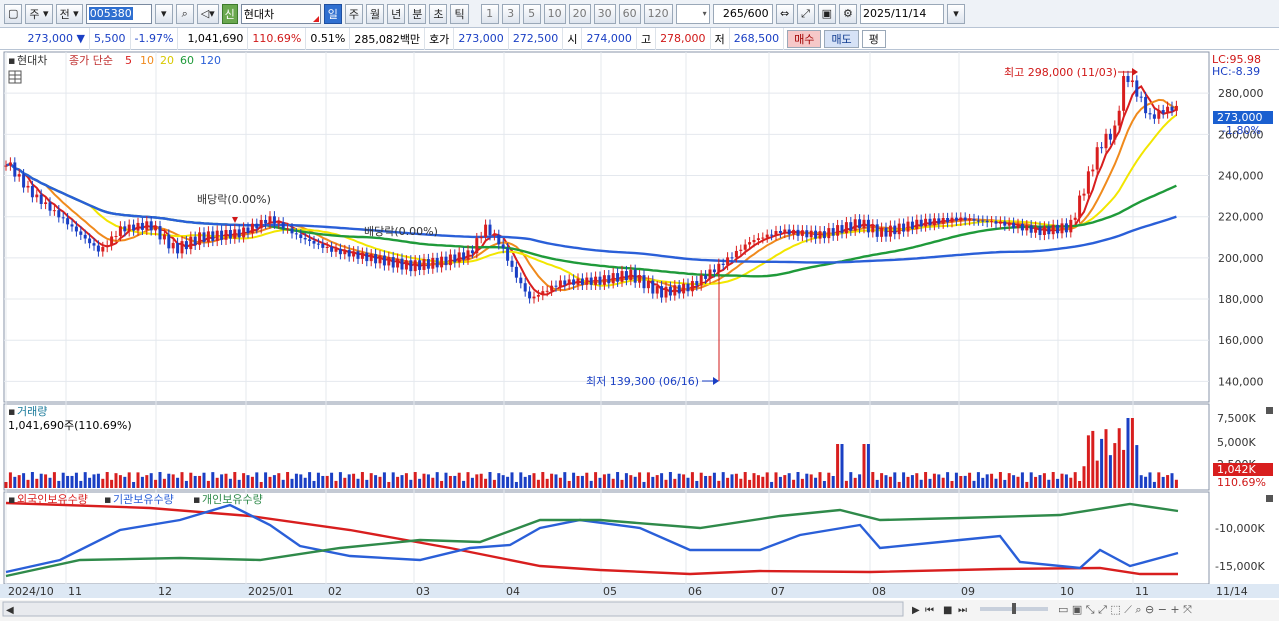 This screenshot has height=621, width=1279. What do you see at coordinates (438, 13) in the screenshot?
I see `timeframe-second: 초` at bounding box center [438, 13].